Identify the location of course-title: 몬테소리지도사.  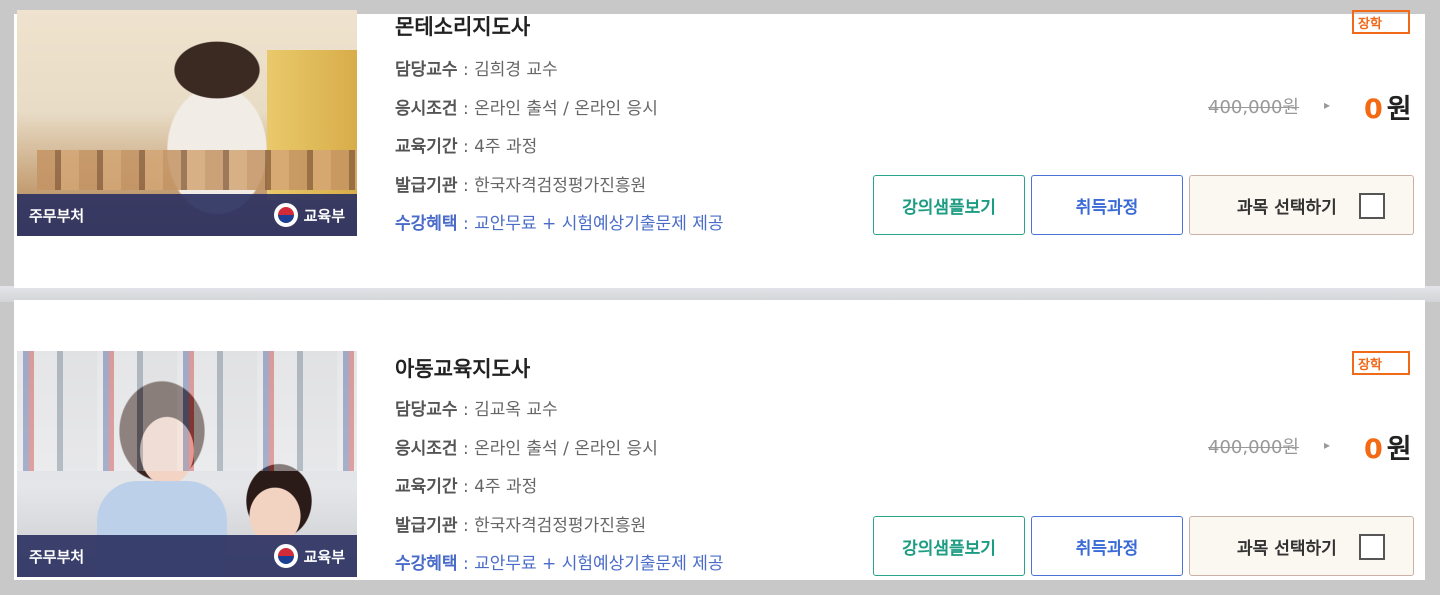
(462, 26).